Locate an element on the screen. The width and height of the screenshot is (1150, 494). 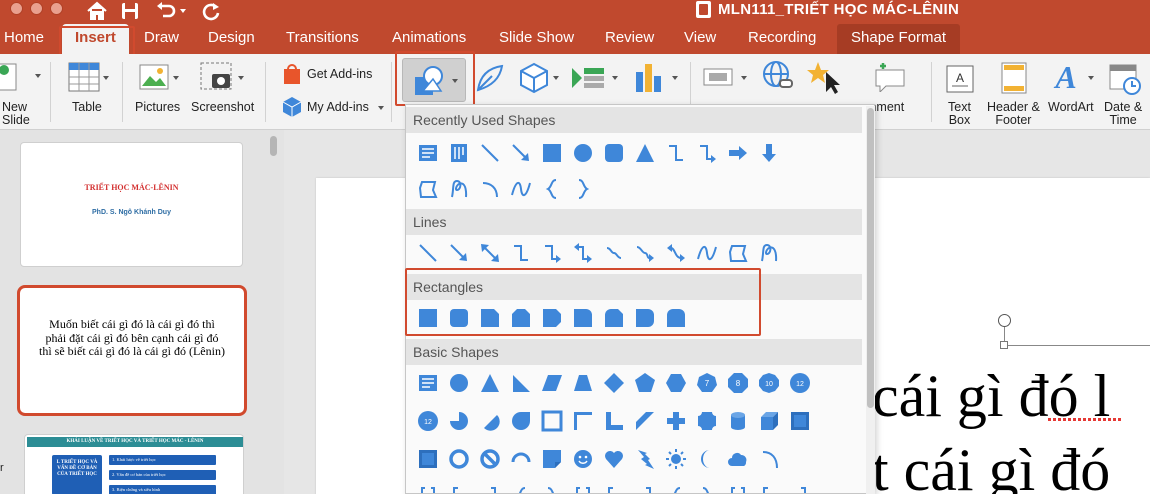
smartart-icon is located at coordinates (588, 78).